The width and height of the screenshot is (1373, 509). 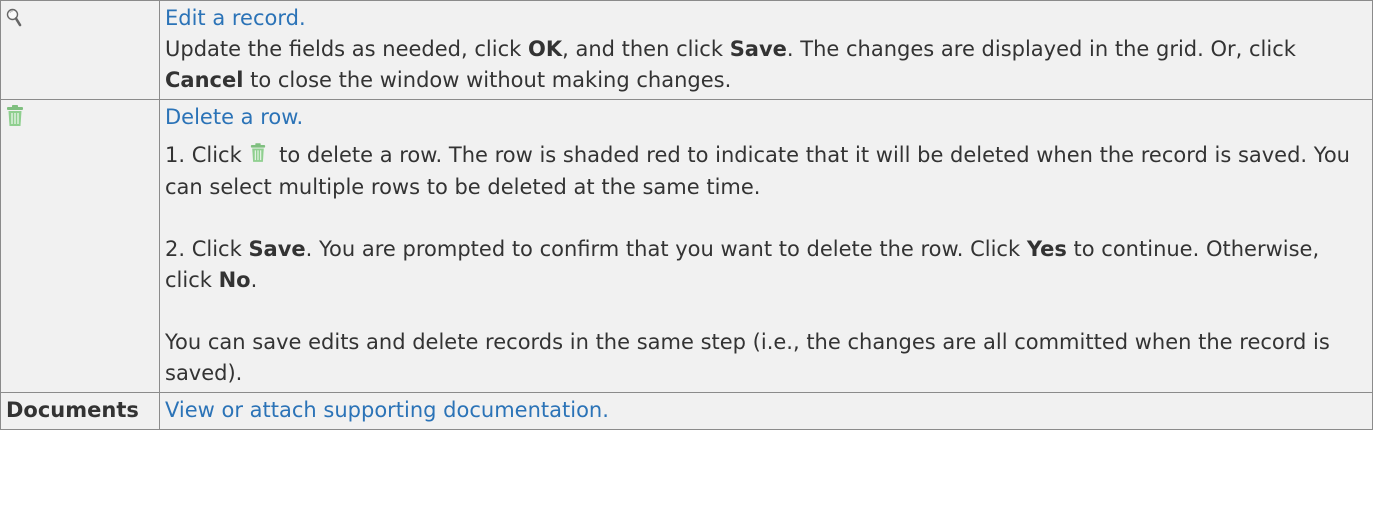 What do you see at coordinates (387, 410) in the screenshot?
I see `documents-link: View or attach supporting documentation.` at bounding box center [387, 410].